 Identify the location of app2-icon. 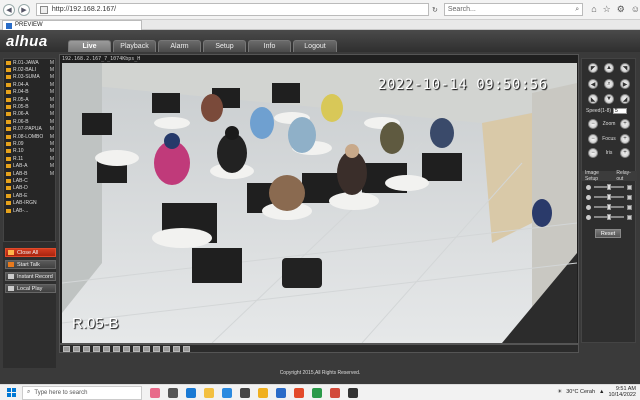
(335, 392).